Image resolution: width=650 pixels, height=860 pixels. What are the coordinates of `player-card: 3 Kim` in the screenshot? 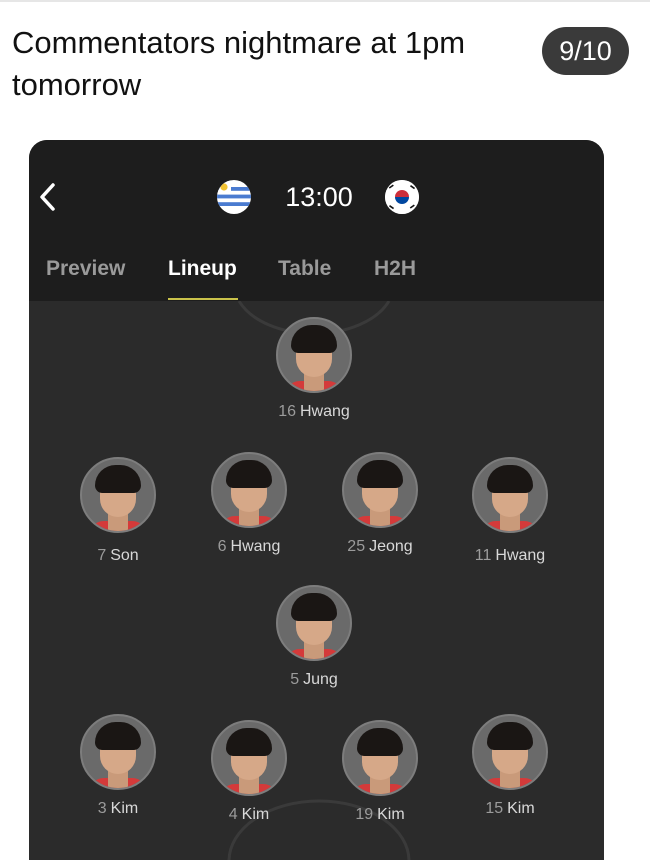 It's located at (118, 766).